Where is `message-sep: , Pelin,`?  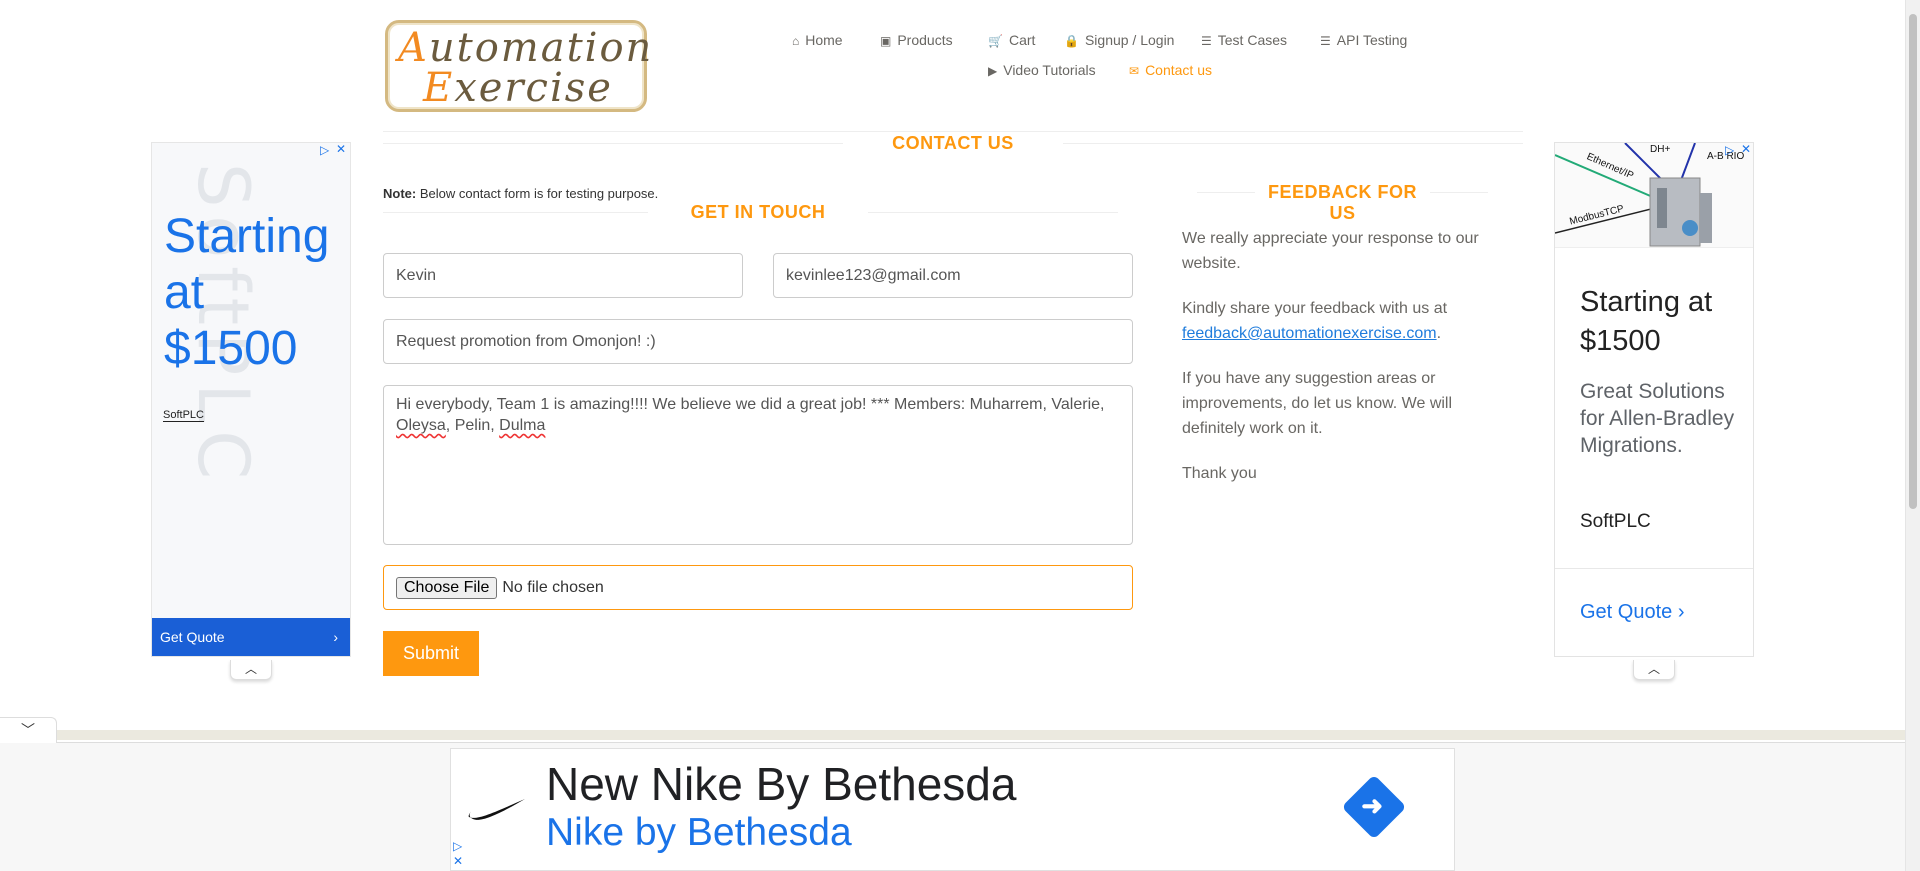 message-sep: , Pelin, is located at coordinates (472, 425).